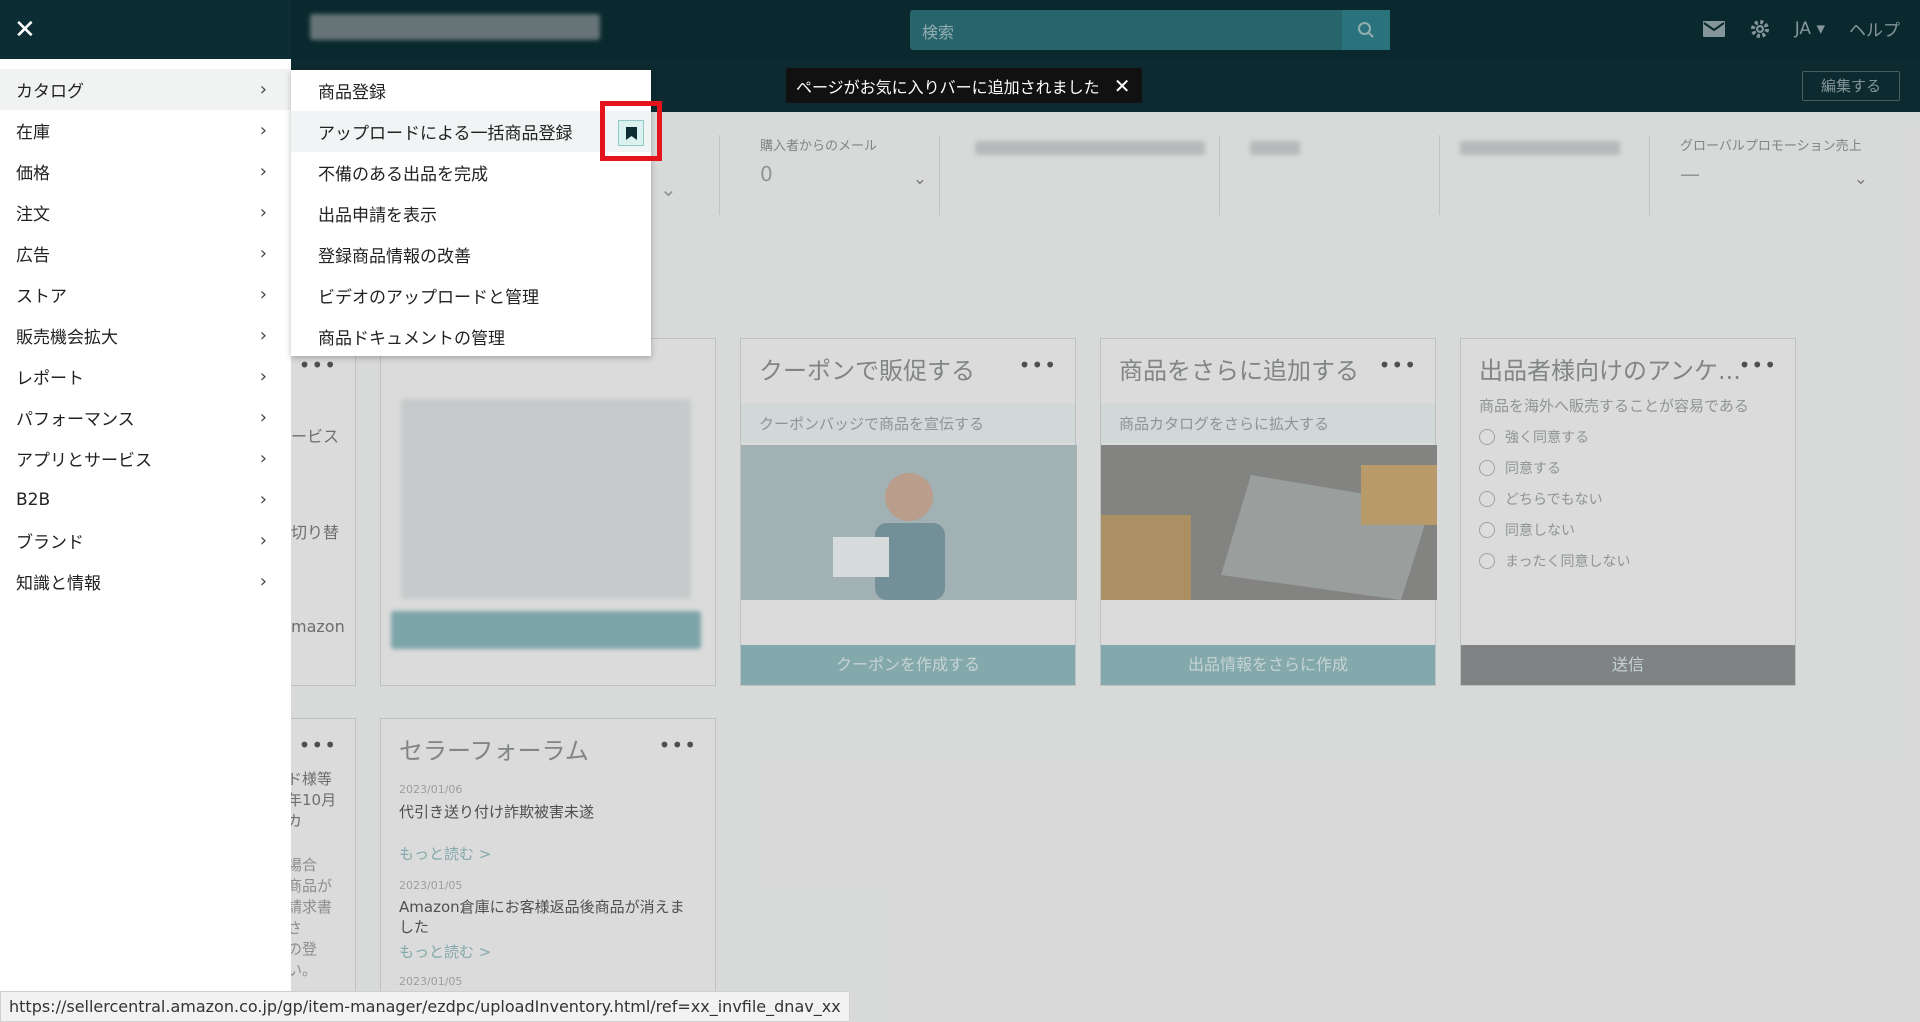  I want to click on nav-item-label: ストア, so click(41, 297).